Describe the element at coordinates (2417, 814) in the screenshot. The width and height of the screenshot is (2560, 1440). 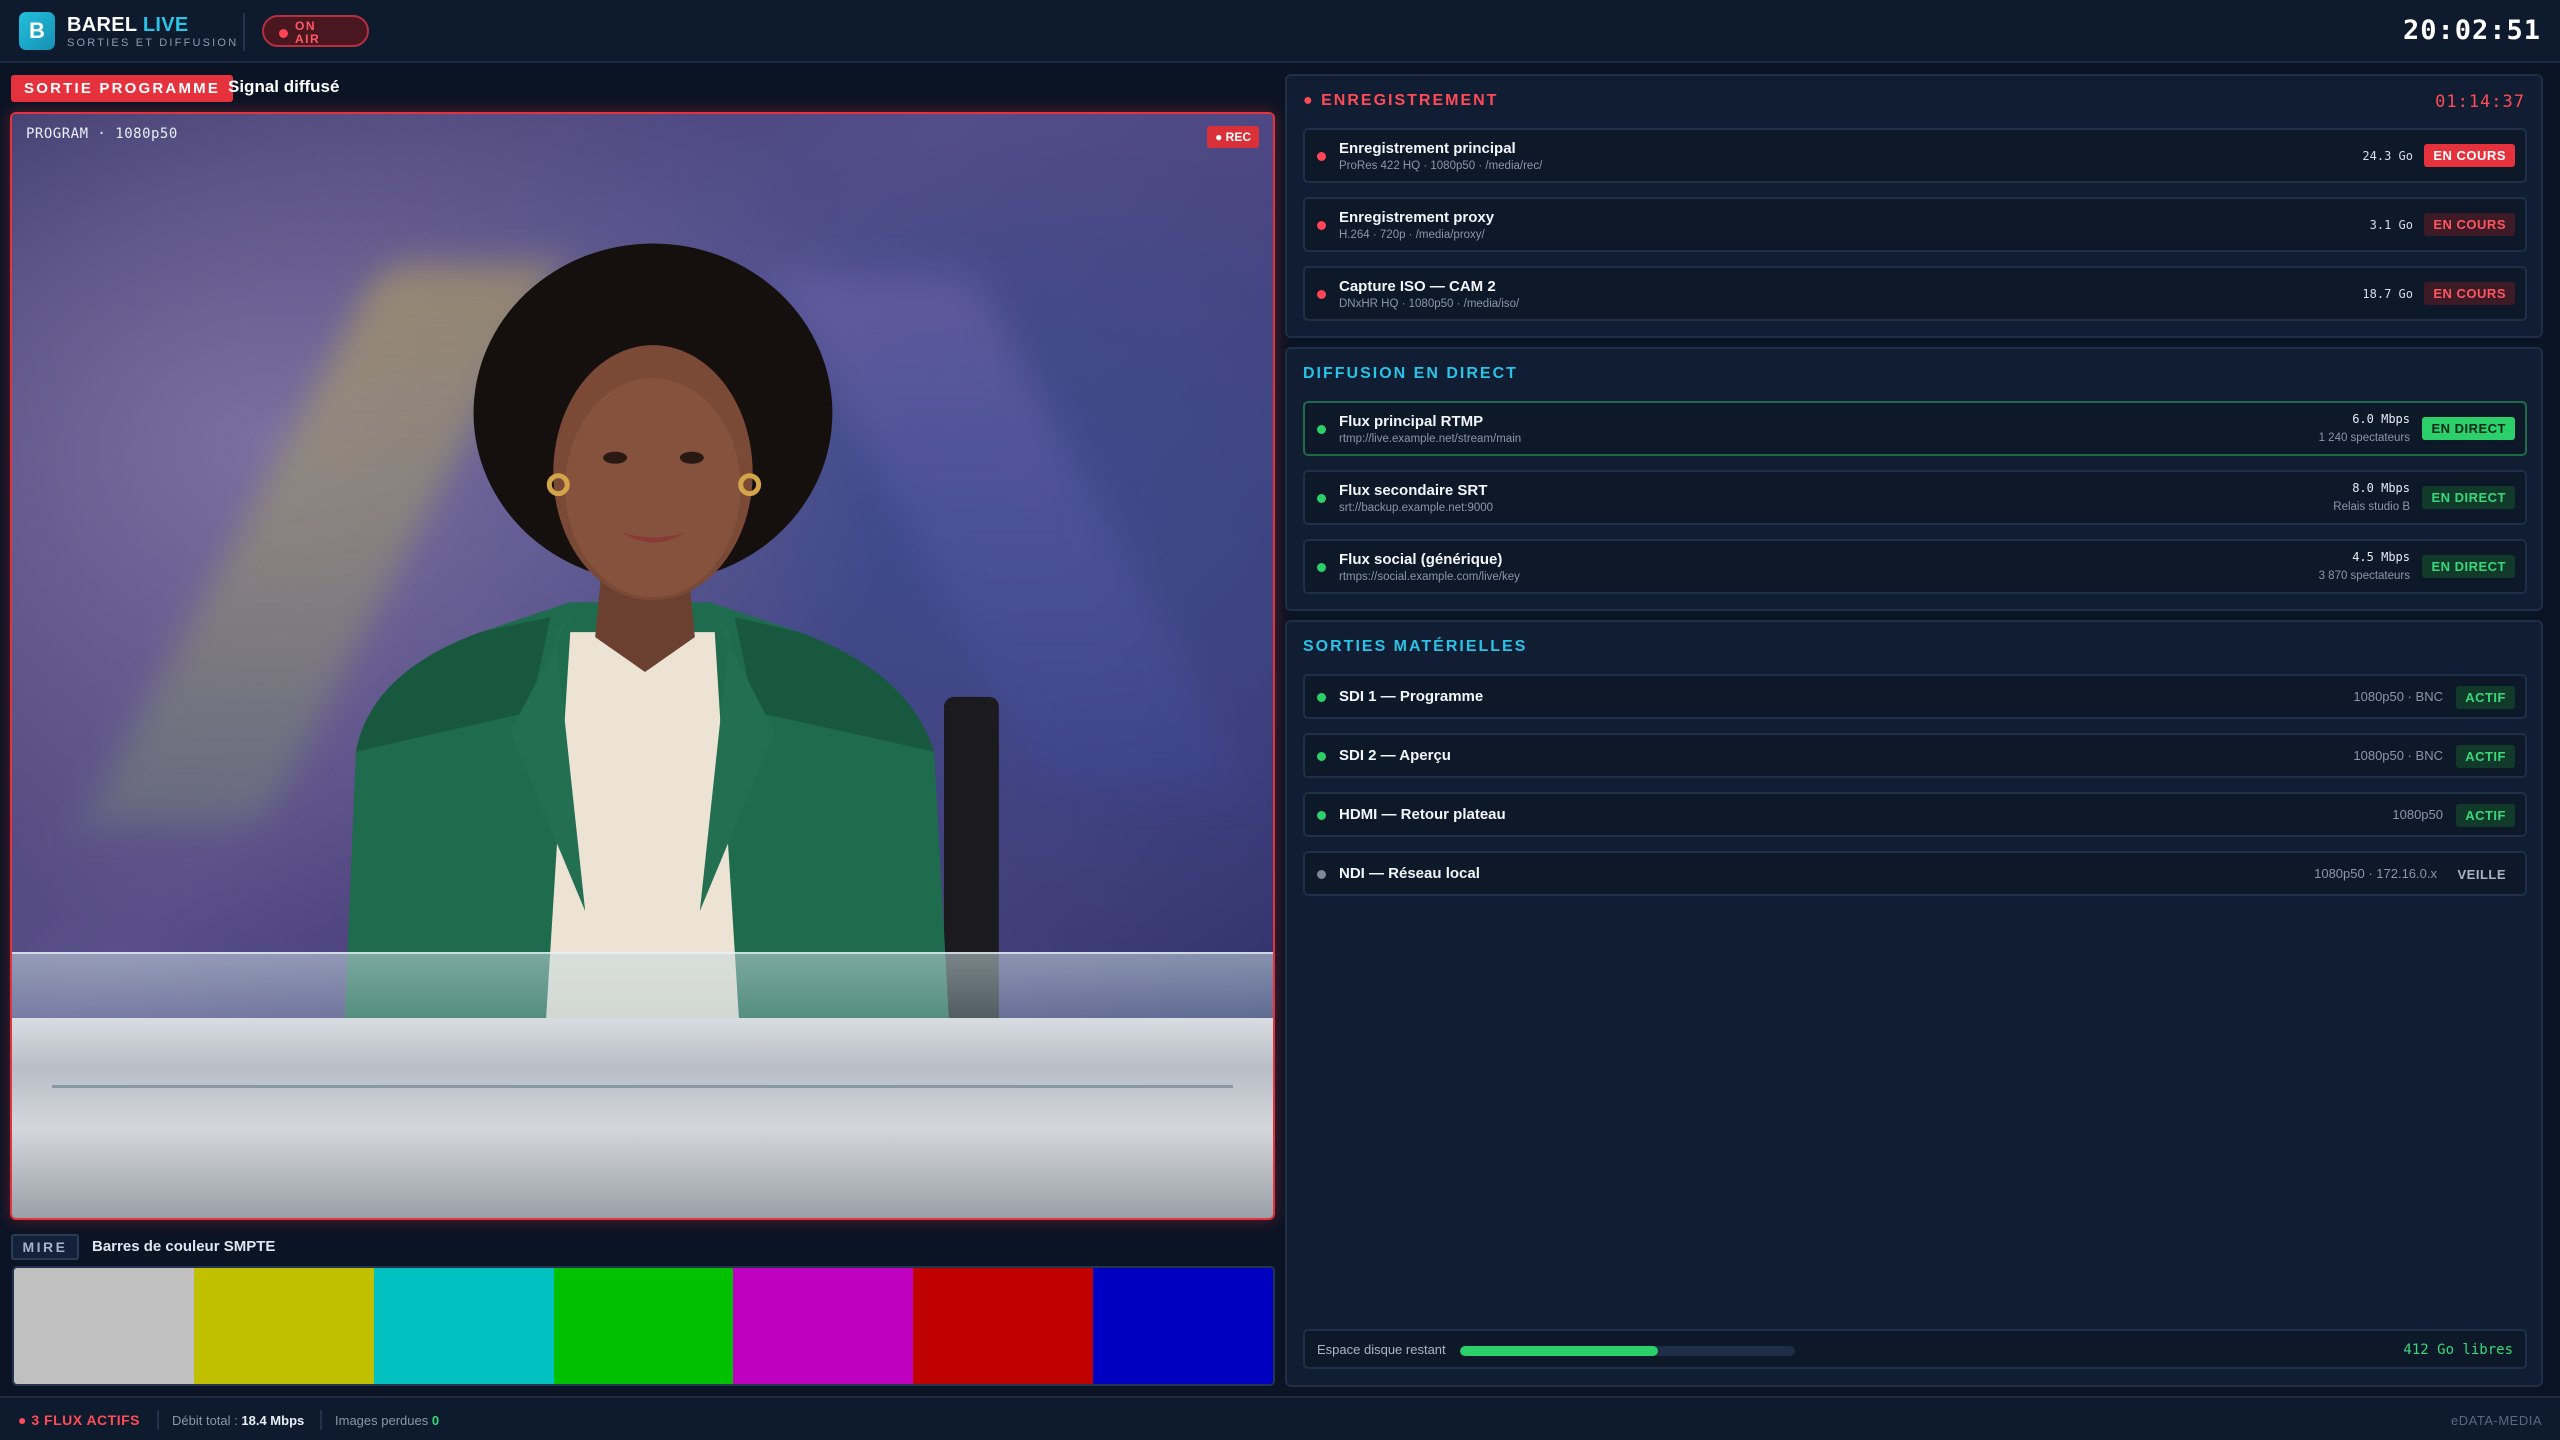
I see `output-format: 1080p50` at that location.